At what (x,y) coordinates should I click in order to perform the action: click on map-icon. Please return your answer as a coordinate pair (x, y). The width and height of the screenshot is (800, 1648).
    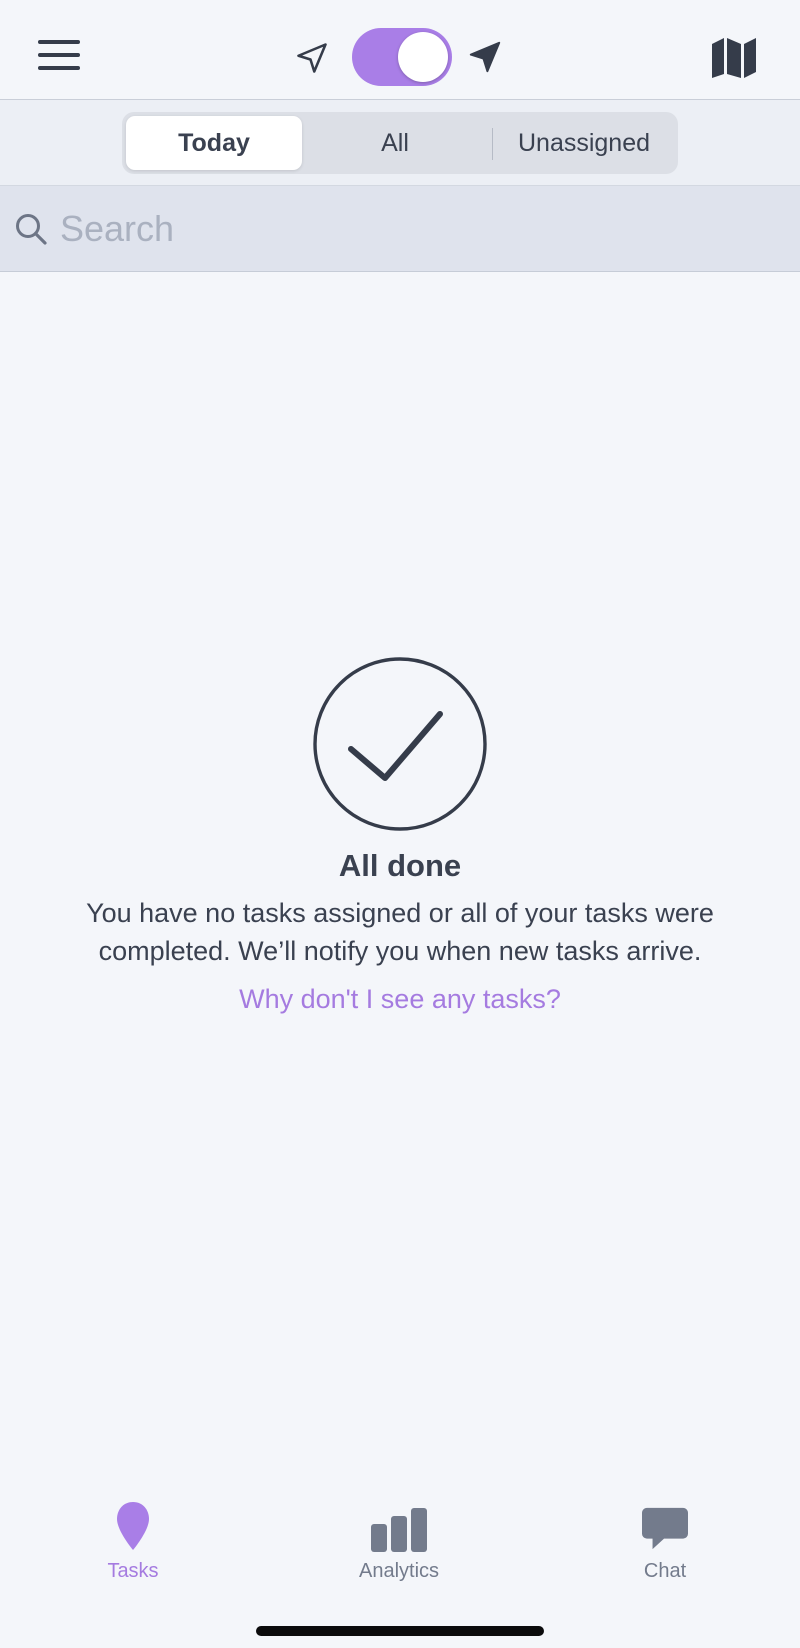
    Looking at the image, I should click on (734, 58).